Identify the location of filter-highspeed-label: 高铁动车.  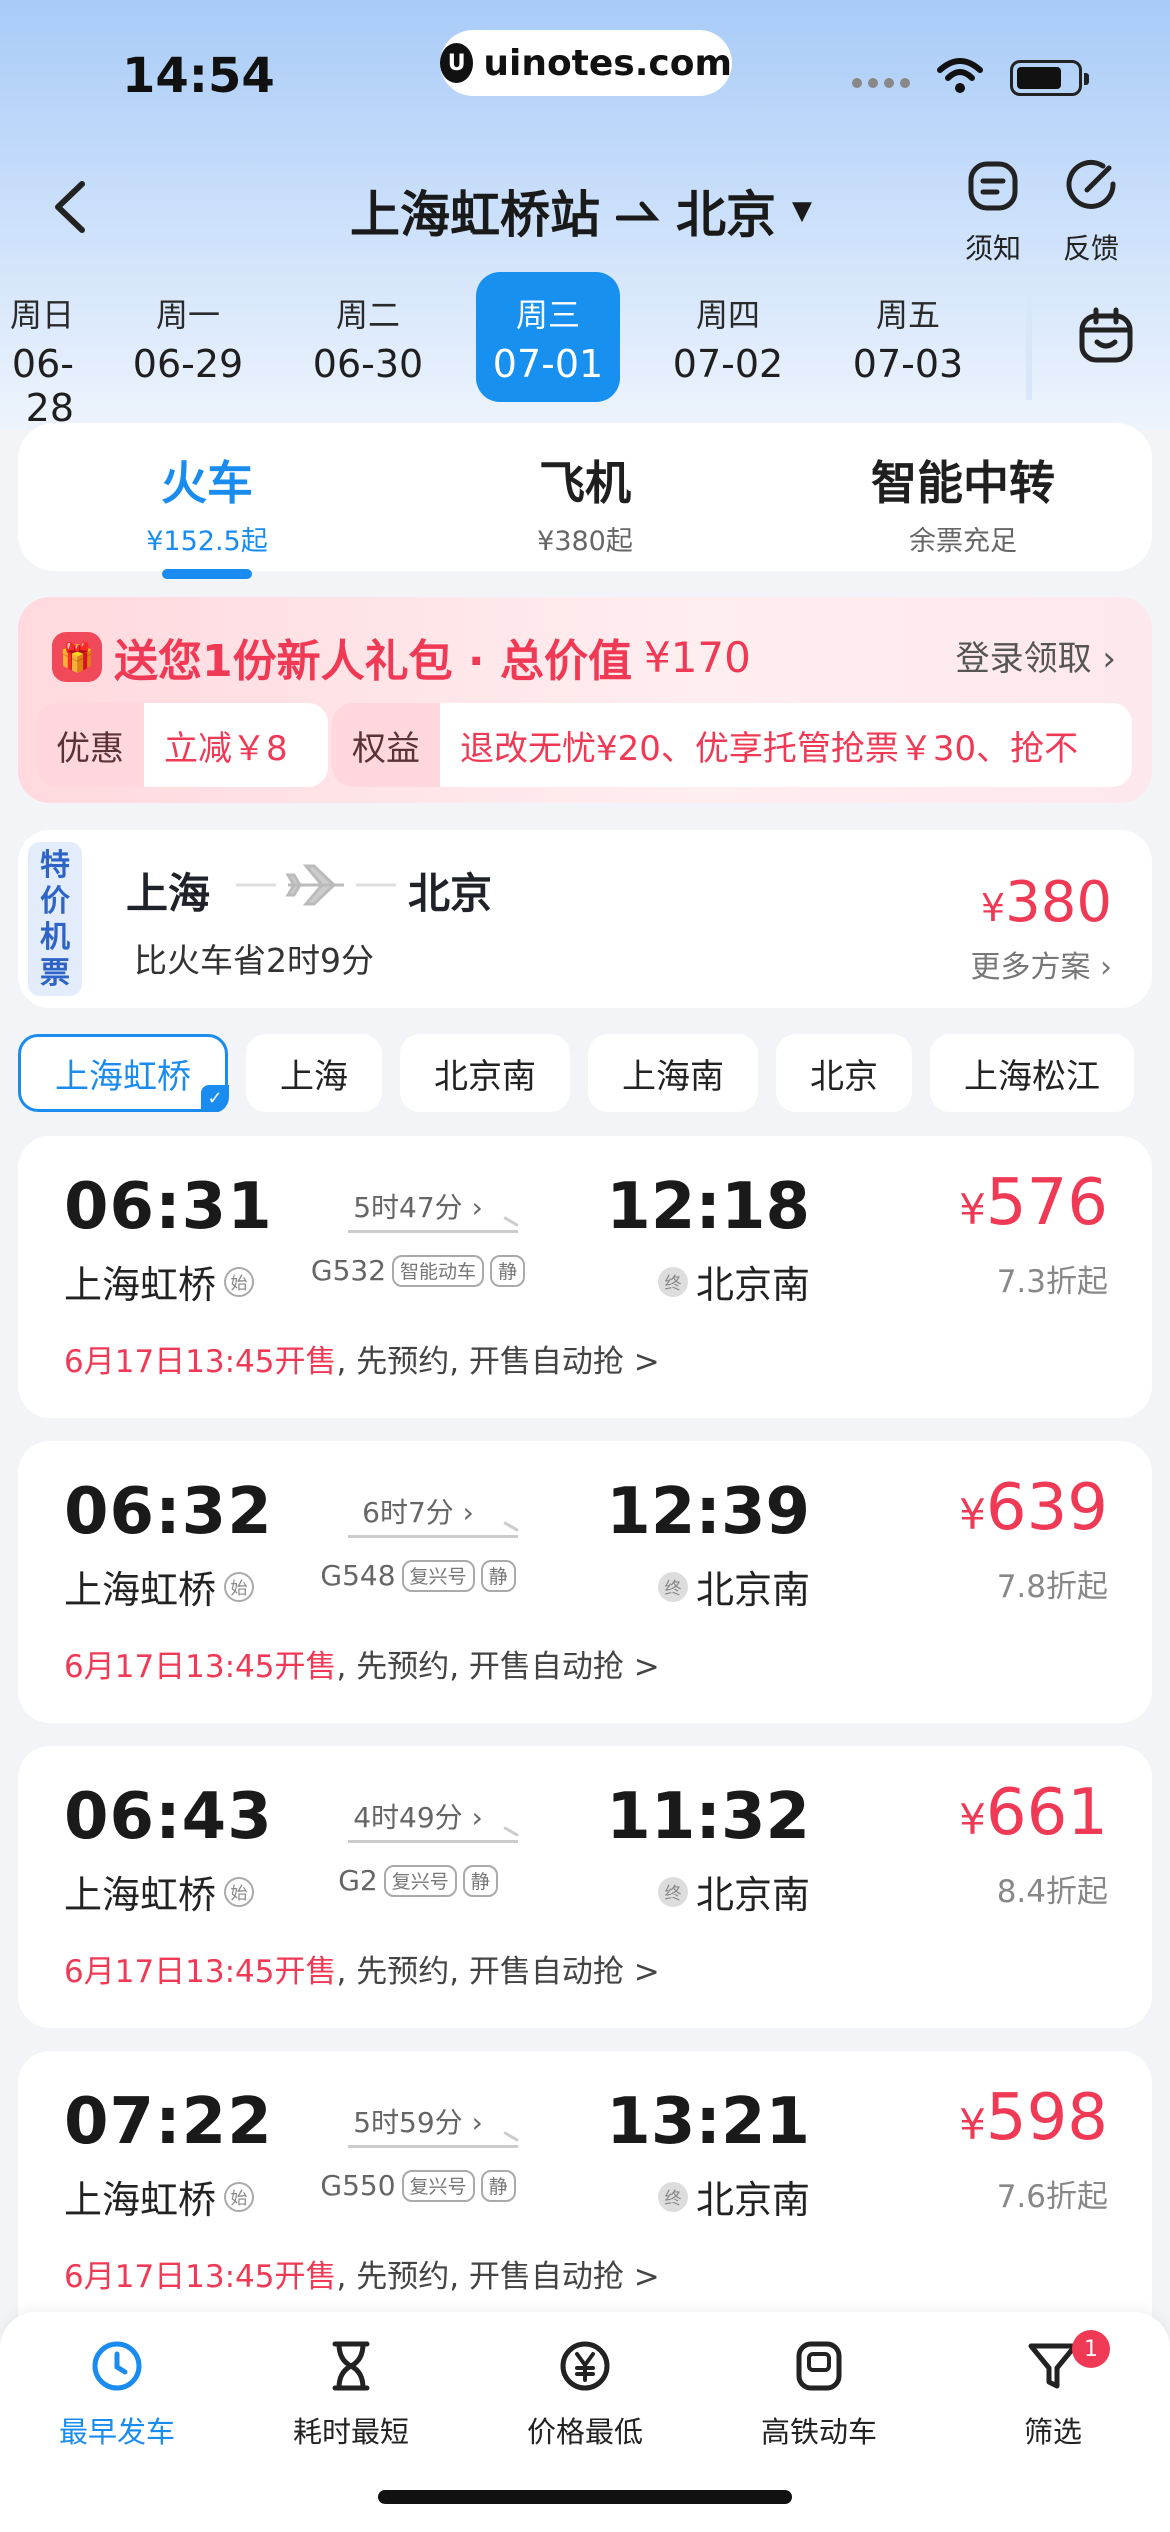
(818, 2432).